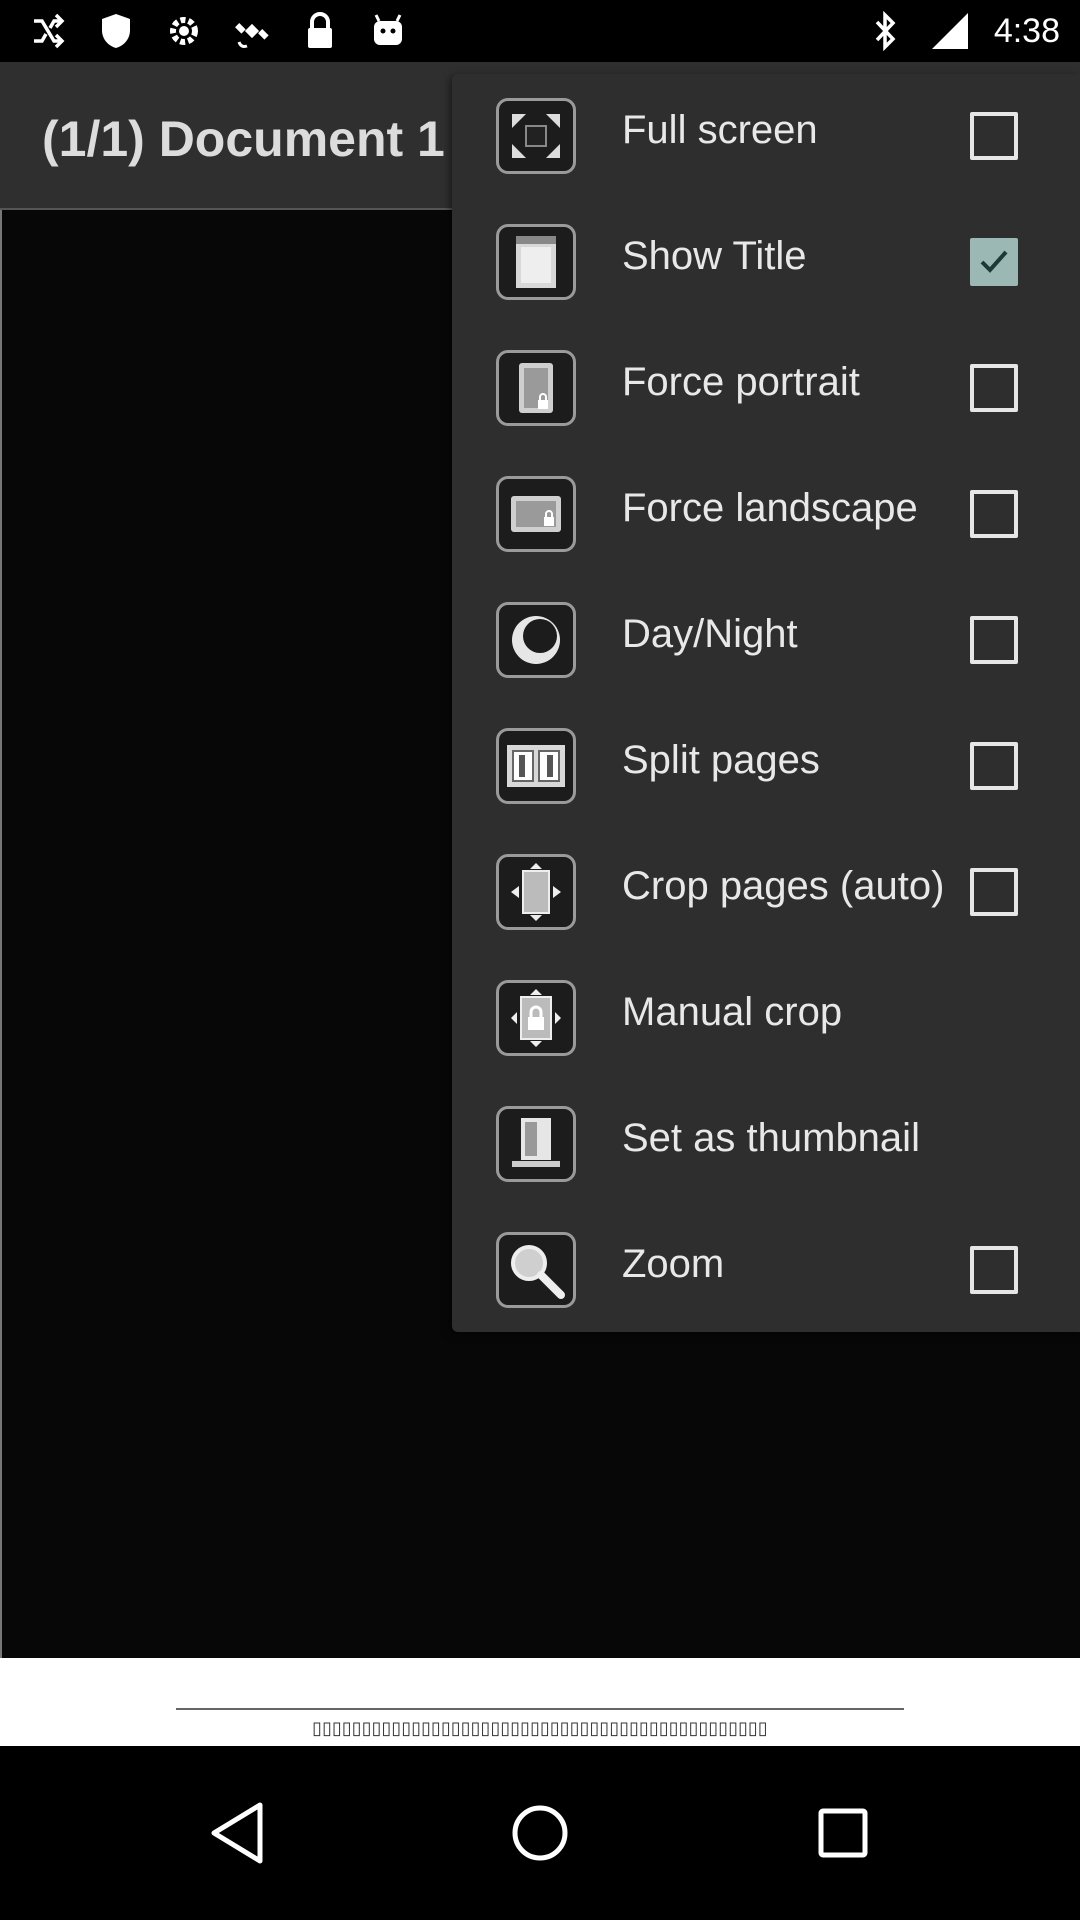 This screenshot has width=1080, height=1920. Describe the element at coordinates (320, 31) in the screenshot. I see `lock-icon` at that location.